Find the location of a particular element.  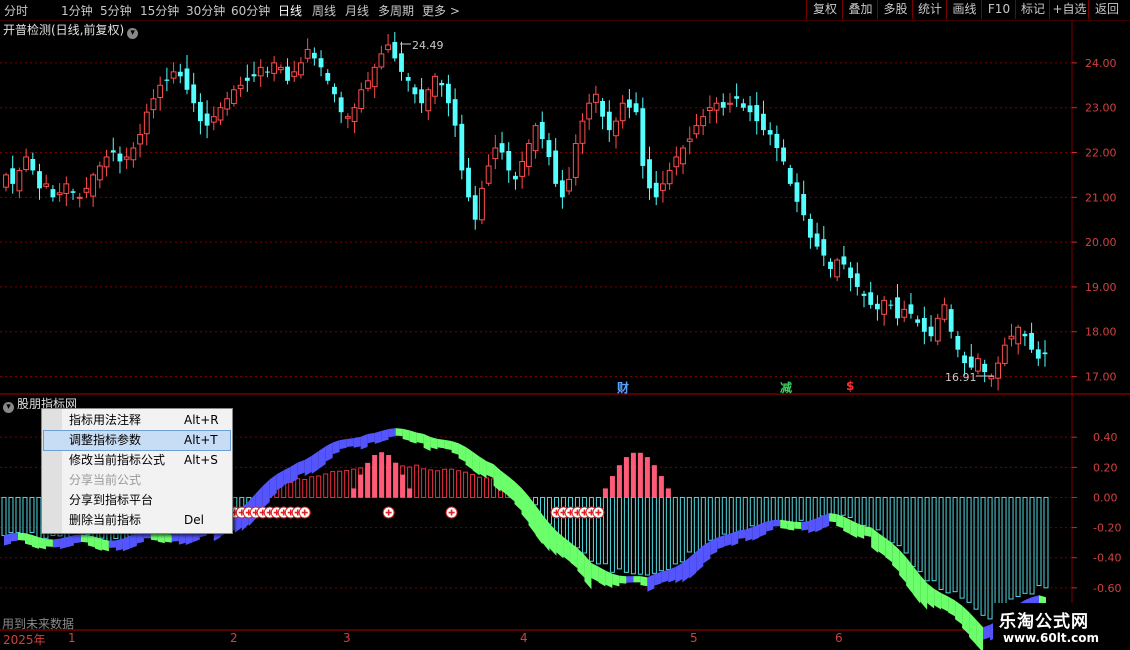

menu-item-edit-formula: 修改当前指标公式 Alt+S is located at coordinates (137, 460).